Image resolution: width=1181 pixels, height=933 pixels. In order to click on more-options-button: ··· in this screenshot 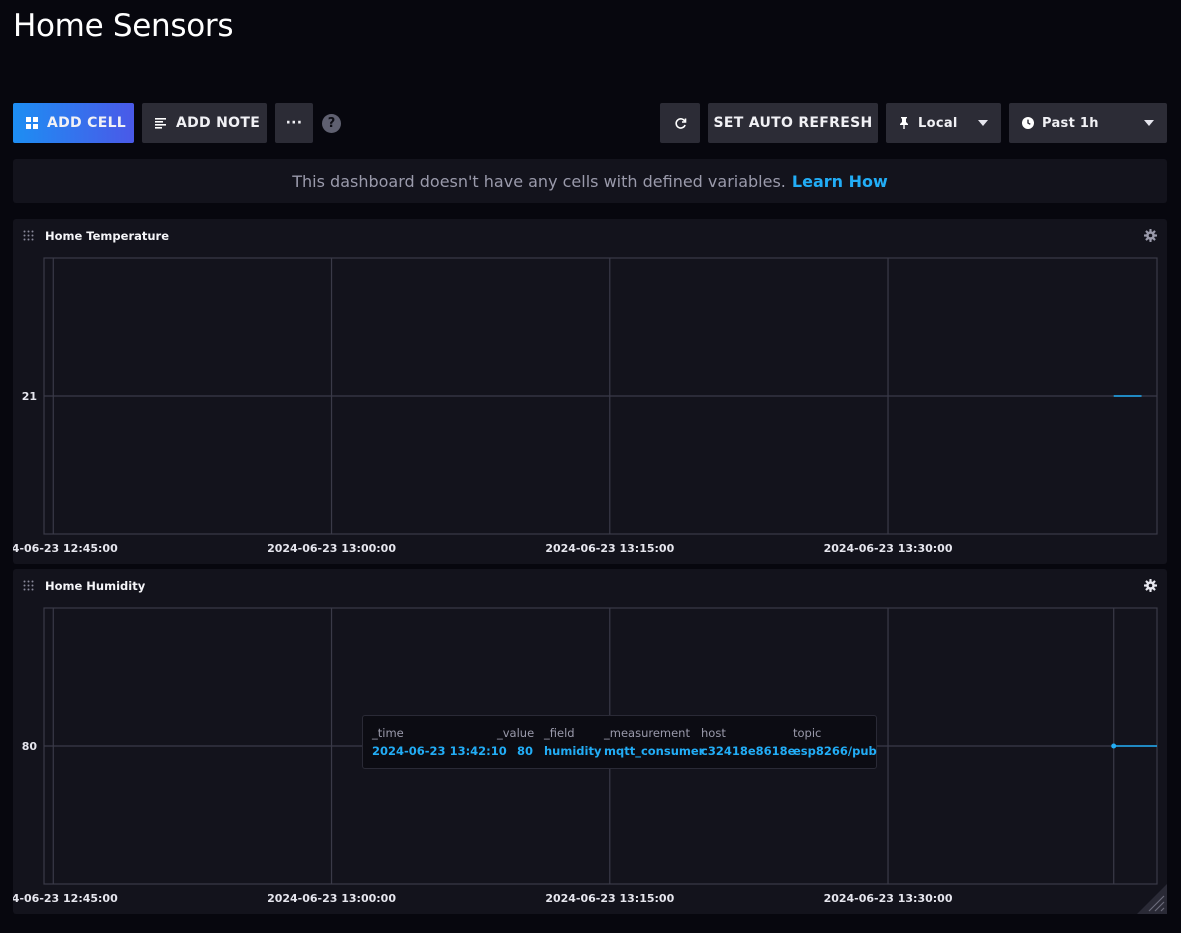, I will do `click(294, 123)`.